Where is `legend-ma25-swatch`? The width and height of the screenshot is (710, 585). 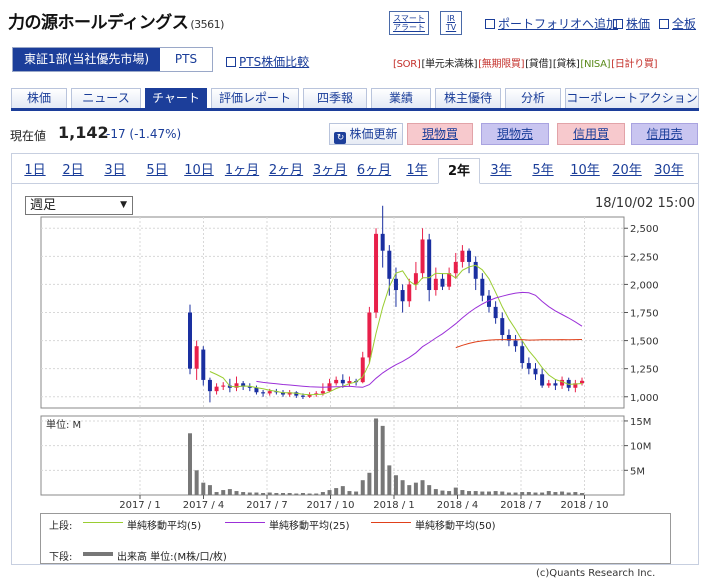 legend-ma25-swatch is located at coordinates (245, 522).